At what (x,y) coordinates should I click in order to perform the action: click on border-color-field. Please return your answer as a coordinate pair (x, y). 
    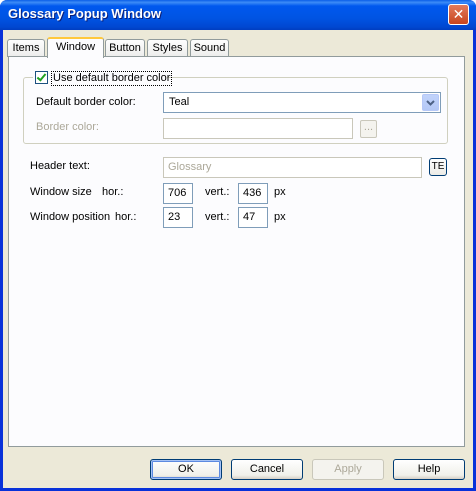
    Looking at the image, I should click on (258, 128).